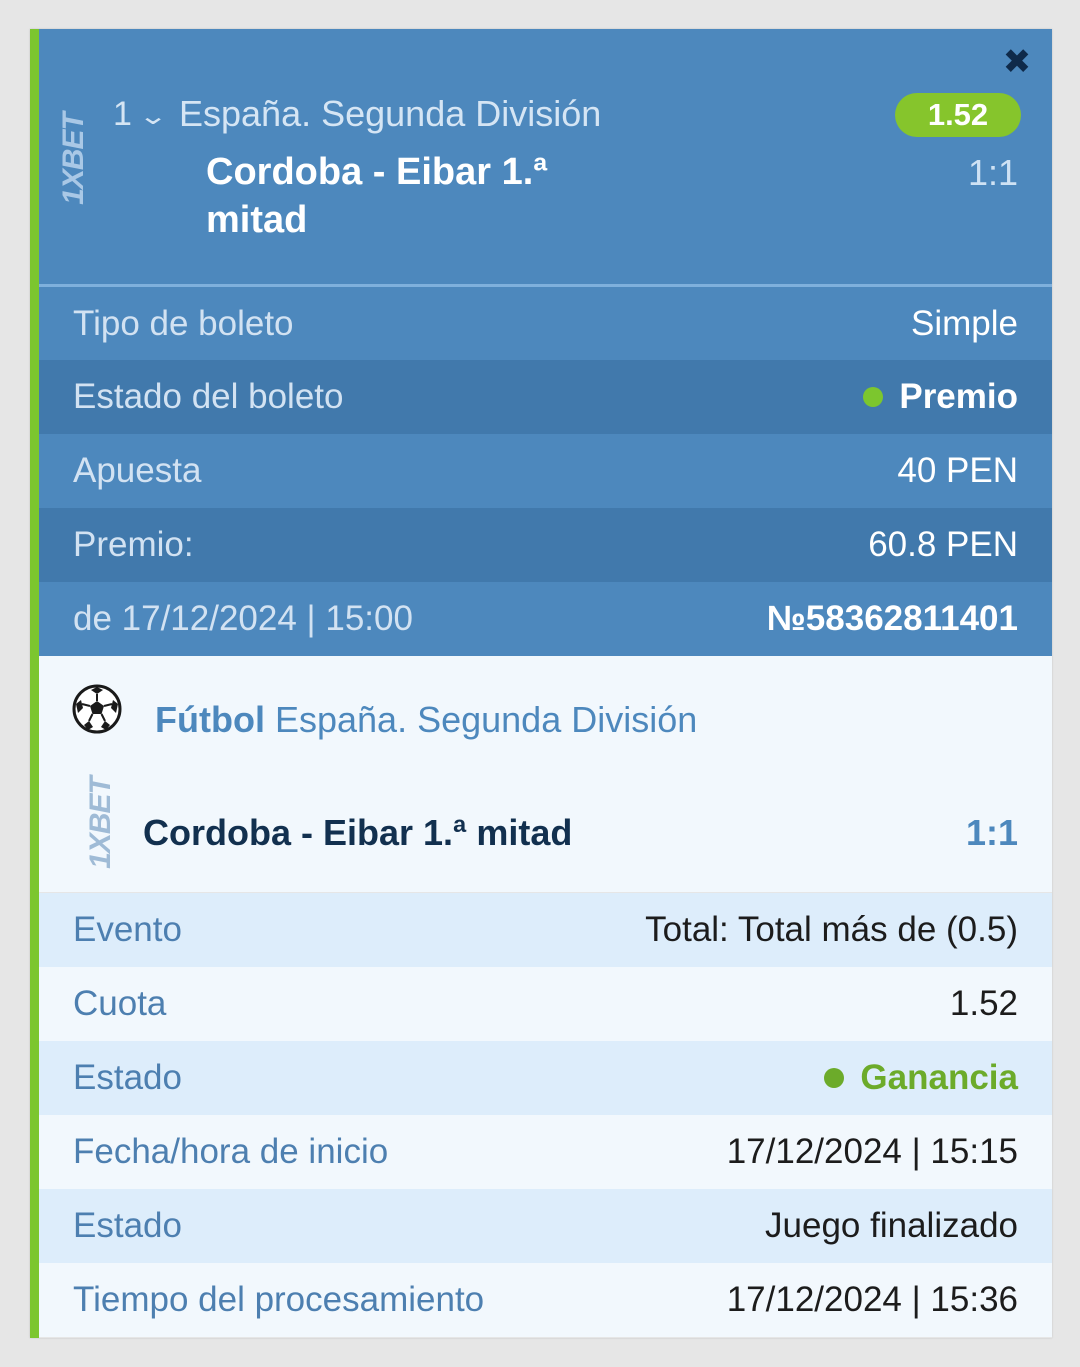 This screenshot has height=1367, width=1080. What do you see at coordinates (545, 1152) in the screenshot?
I see `start-time-row: Fecha/hora de inicio 17/12/2024 | 15:15` at bounding box center [545, 1152].